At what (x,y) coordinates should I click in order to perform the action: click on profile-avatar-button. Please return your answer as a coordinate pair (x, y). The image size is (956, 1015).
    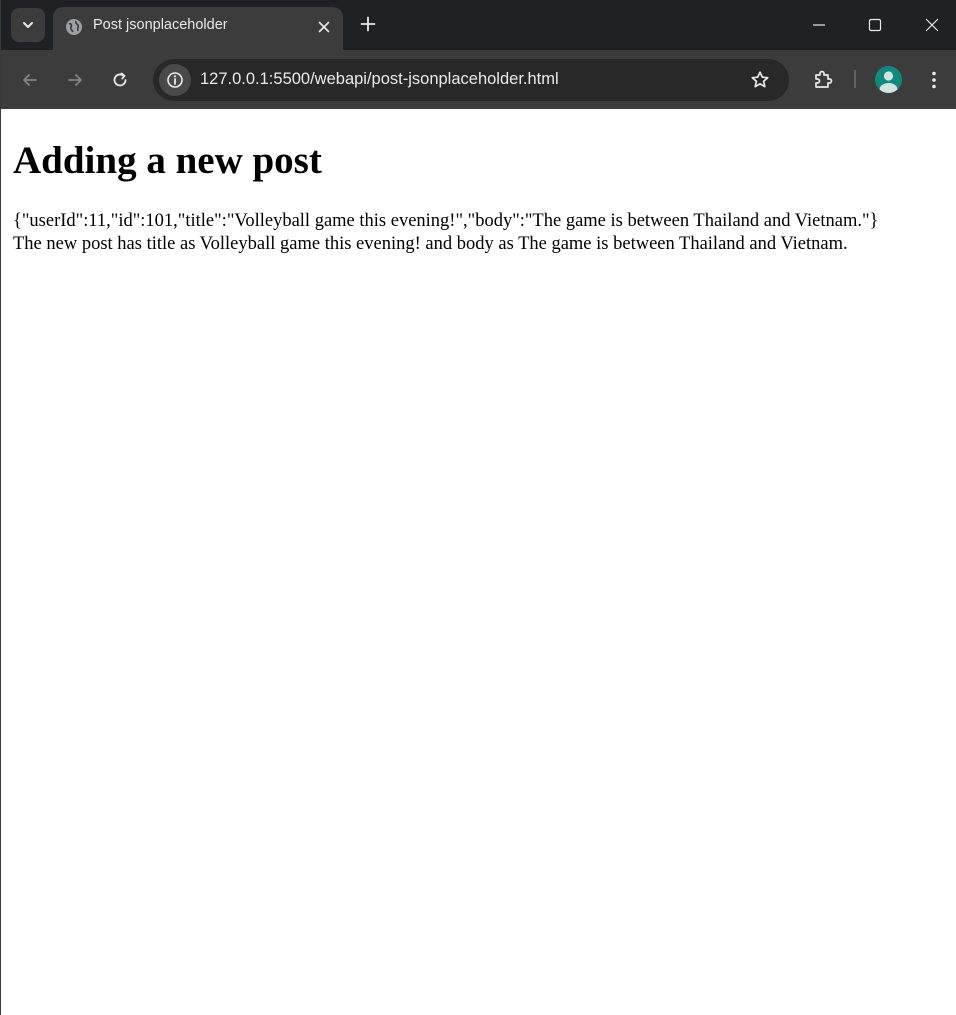
    Looking at the image, I should click on (888, 79).